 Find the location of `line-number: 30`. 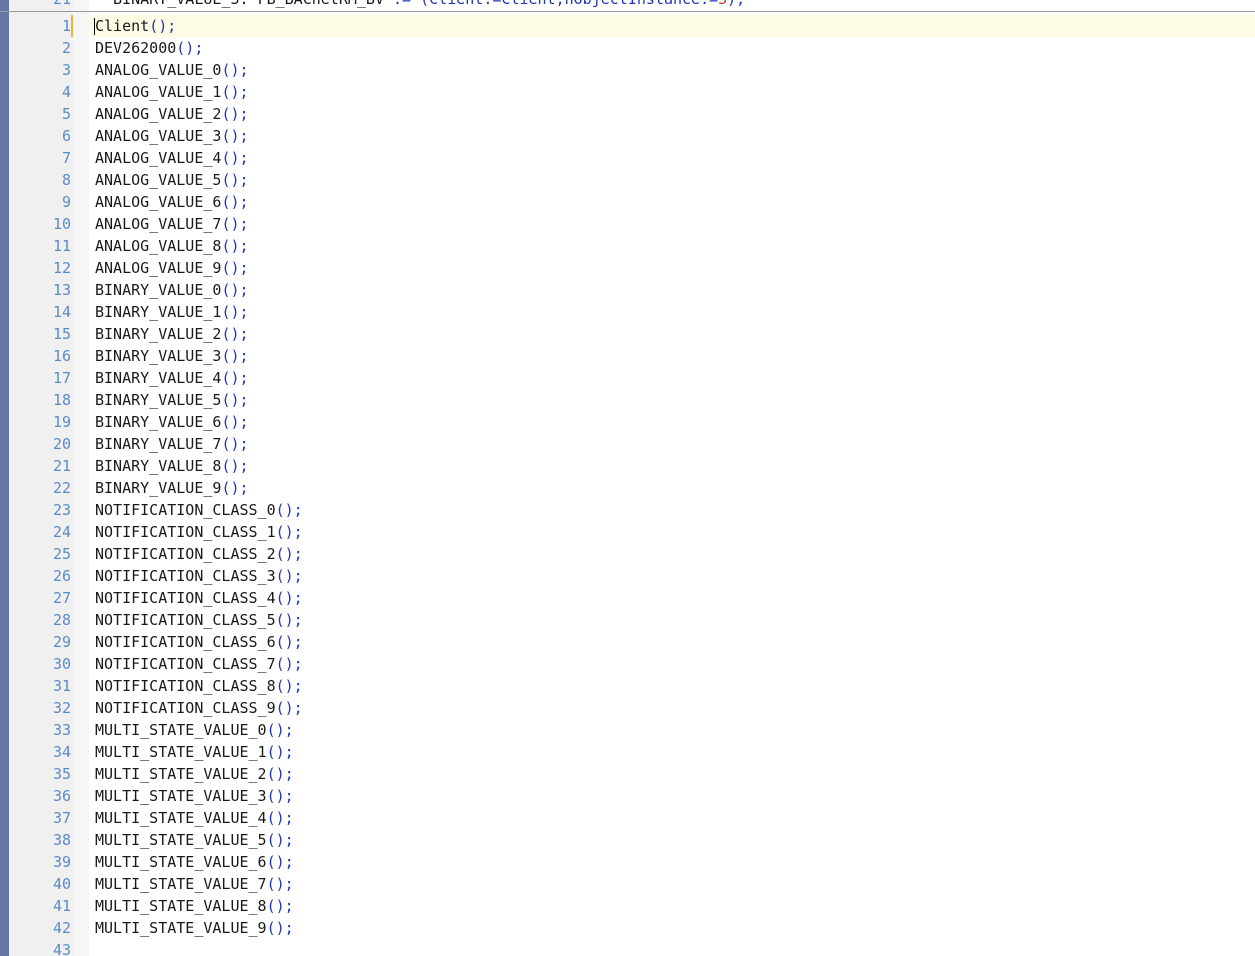

line-number: 30 is located at coordinates (61, 664).